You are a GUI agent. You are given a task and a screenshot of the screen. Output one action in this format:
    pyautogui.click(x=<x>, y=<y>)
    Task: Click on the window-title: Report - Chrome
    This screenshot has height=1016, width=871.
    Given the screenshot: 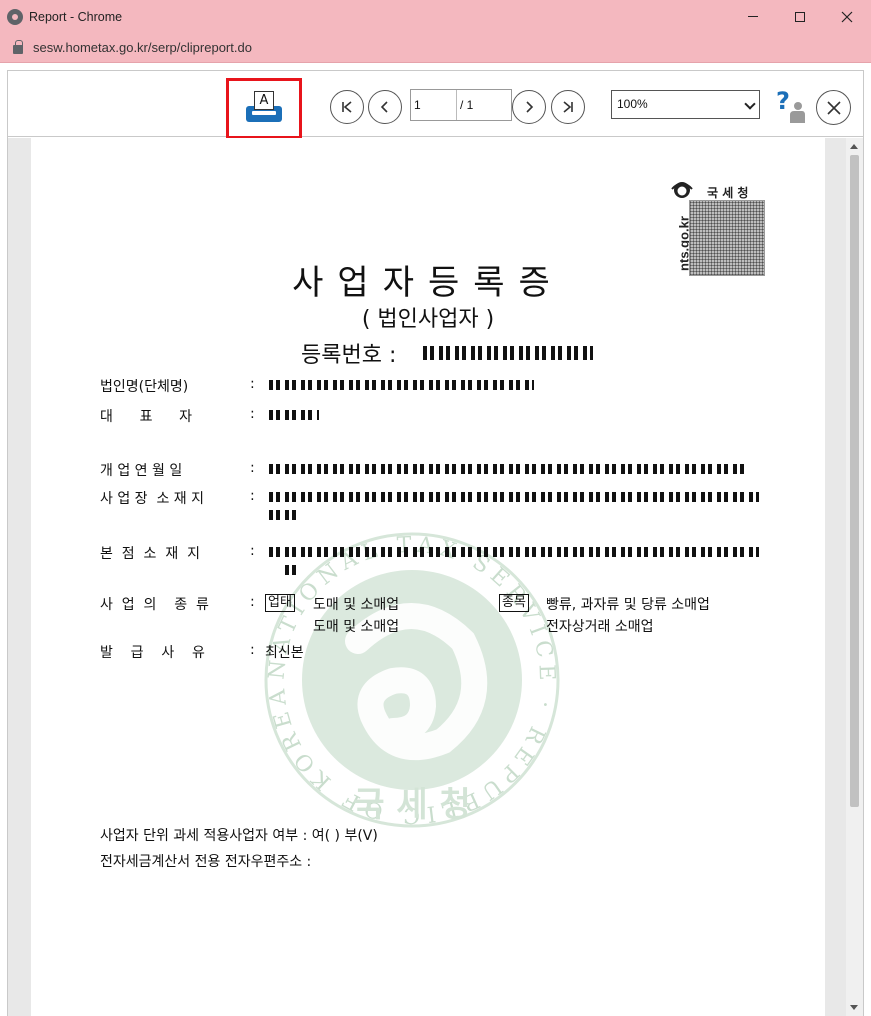 What is the action you would take?
    pyautogui.click(x=76, y=16)
    